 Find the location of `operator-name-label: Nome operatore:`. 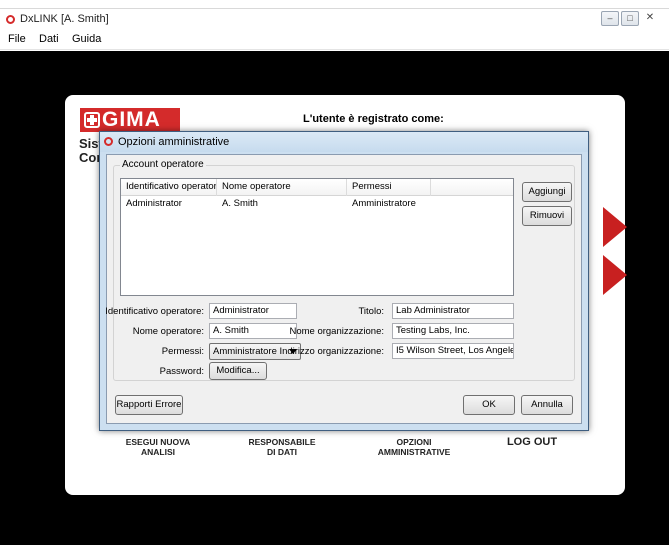

operator-name-label: Nome operatore: is located at coordinates (168, 331).